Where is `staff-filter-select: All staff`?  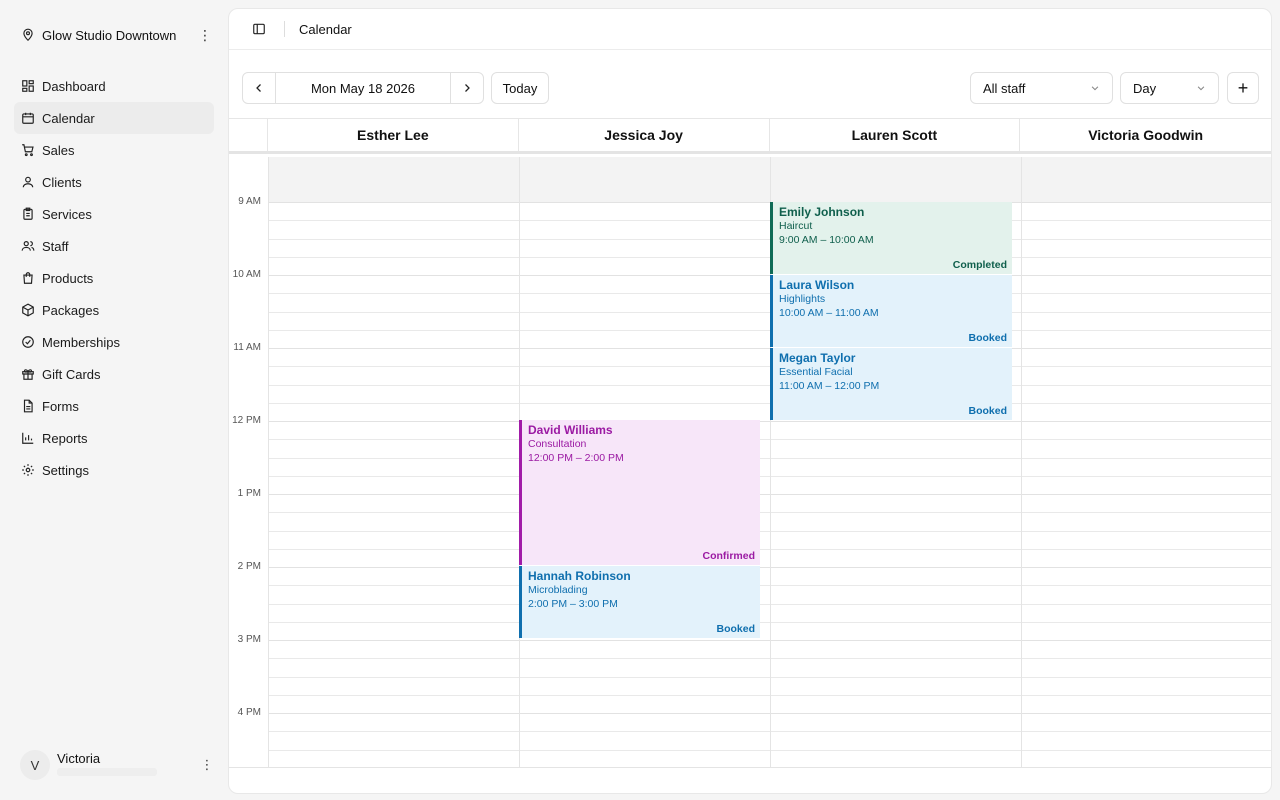
staff-filter-select: All staff is located at coordinates (1041, 88).